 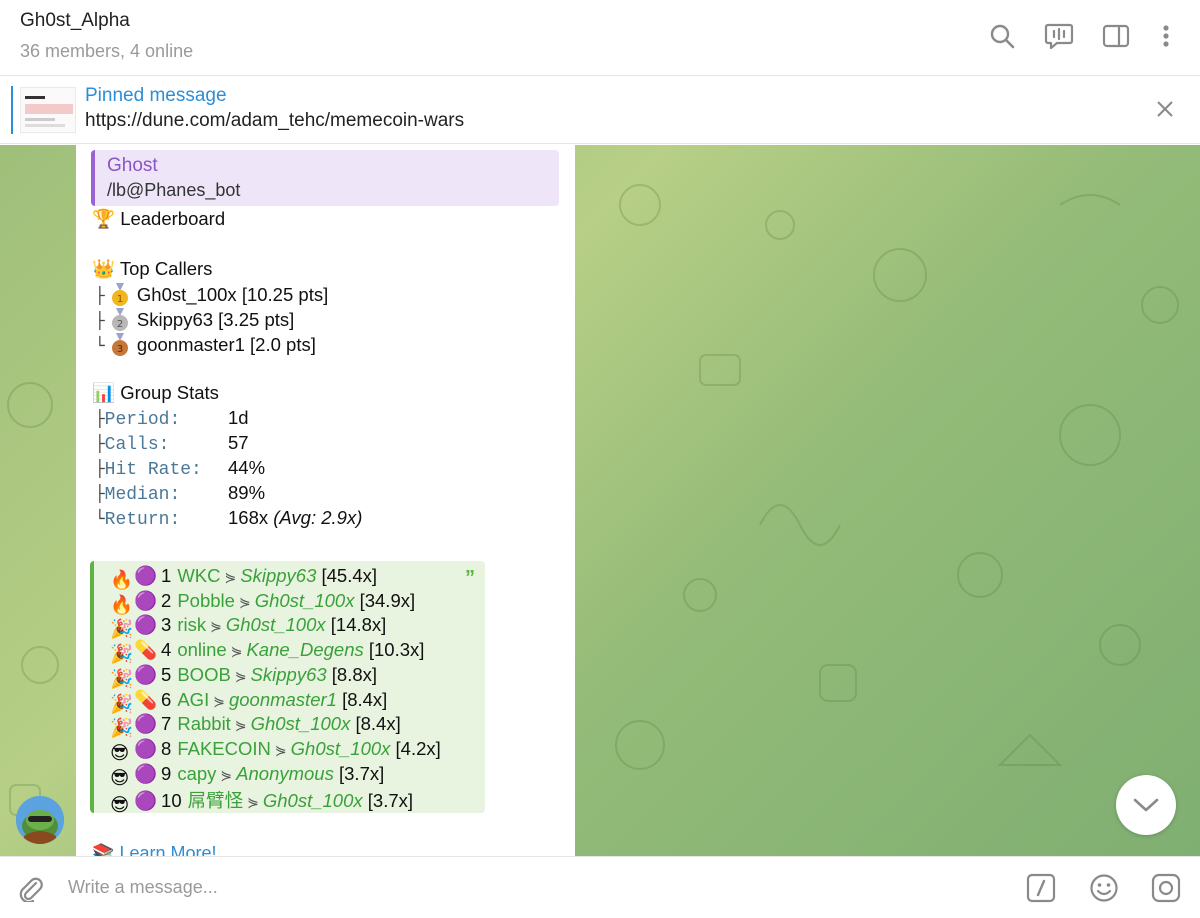 What do you see at coordinates (12, 110) in the screenshot?
I see `pinned-accent` at bounding box center [12, 110].